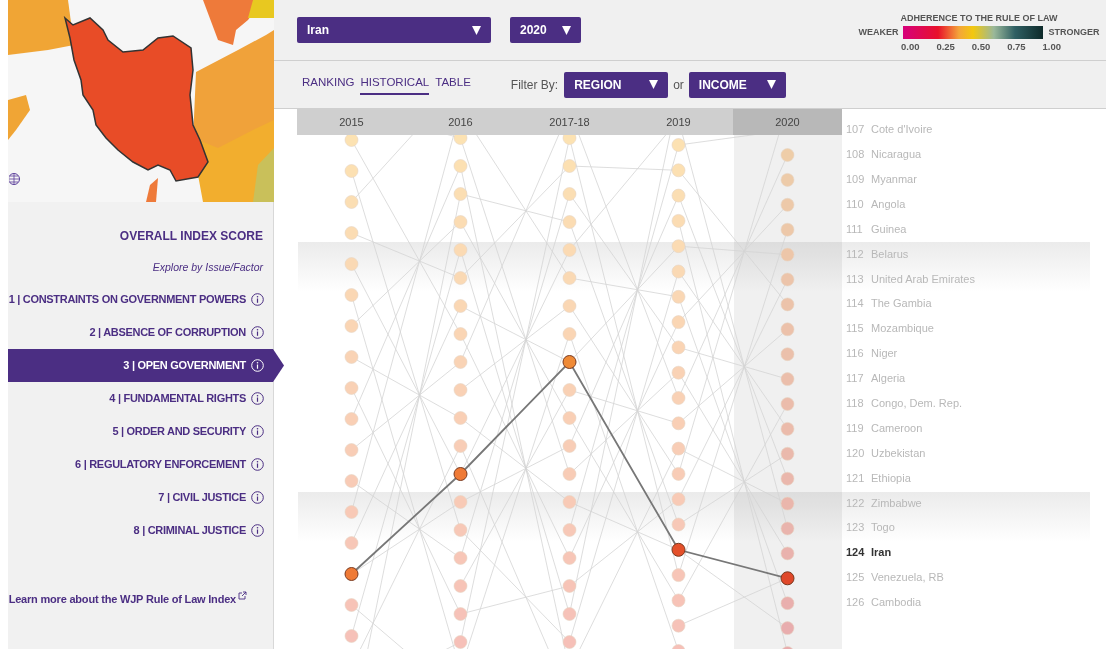  I want to click on legend-low-label: WEAKER, so click(878, 32).